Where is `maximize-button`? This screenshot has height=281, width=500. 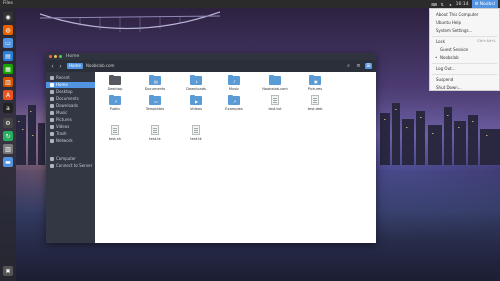 maximize-button is located at coordinates (60, 56).